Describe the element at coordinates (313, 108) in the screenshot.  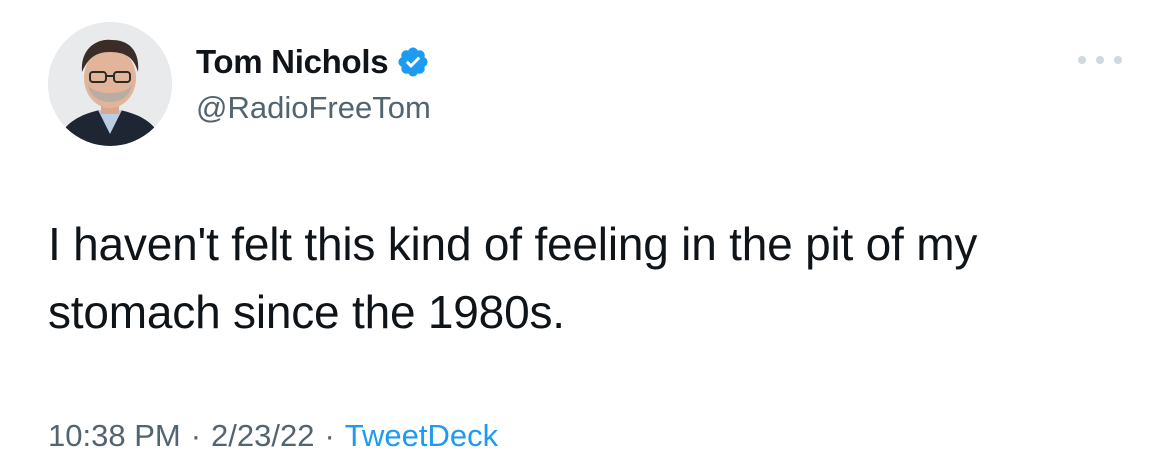
I see `user-handle: @RadioFreeTom` at that location.